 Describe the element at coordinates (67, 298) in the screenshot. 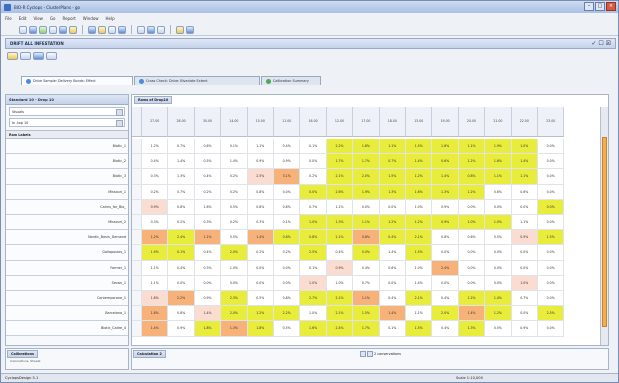

I see `row-label: Contemporane_1` at that location.